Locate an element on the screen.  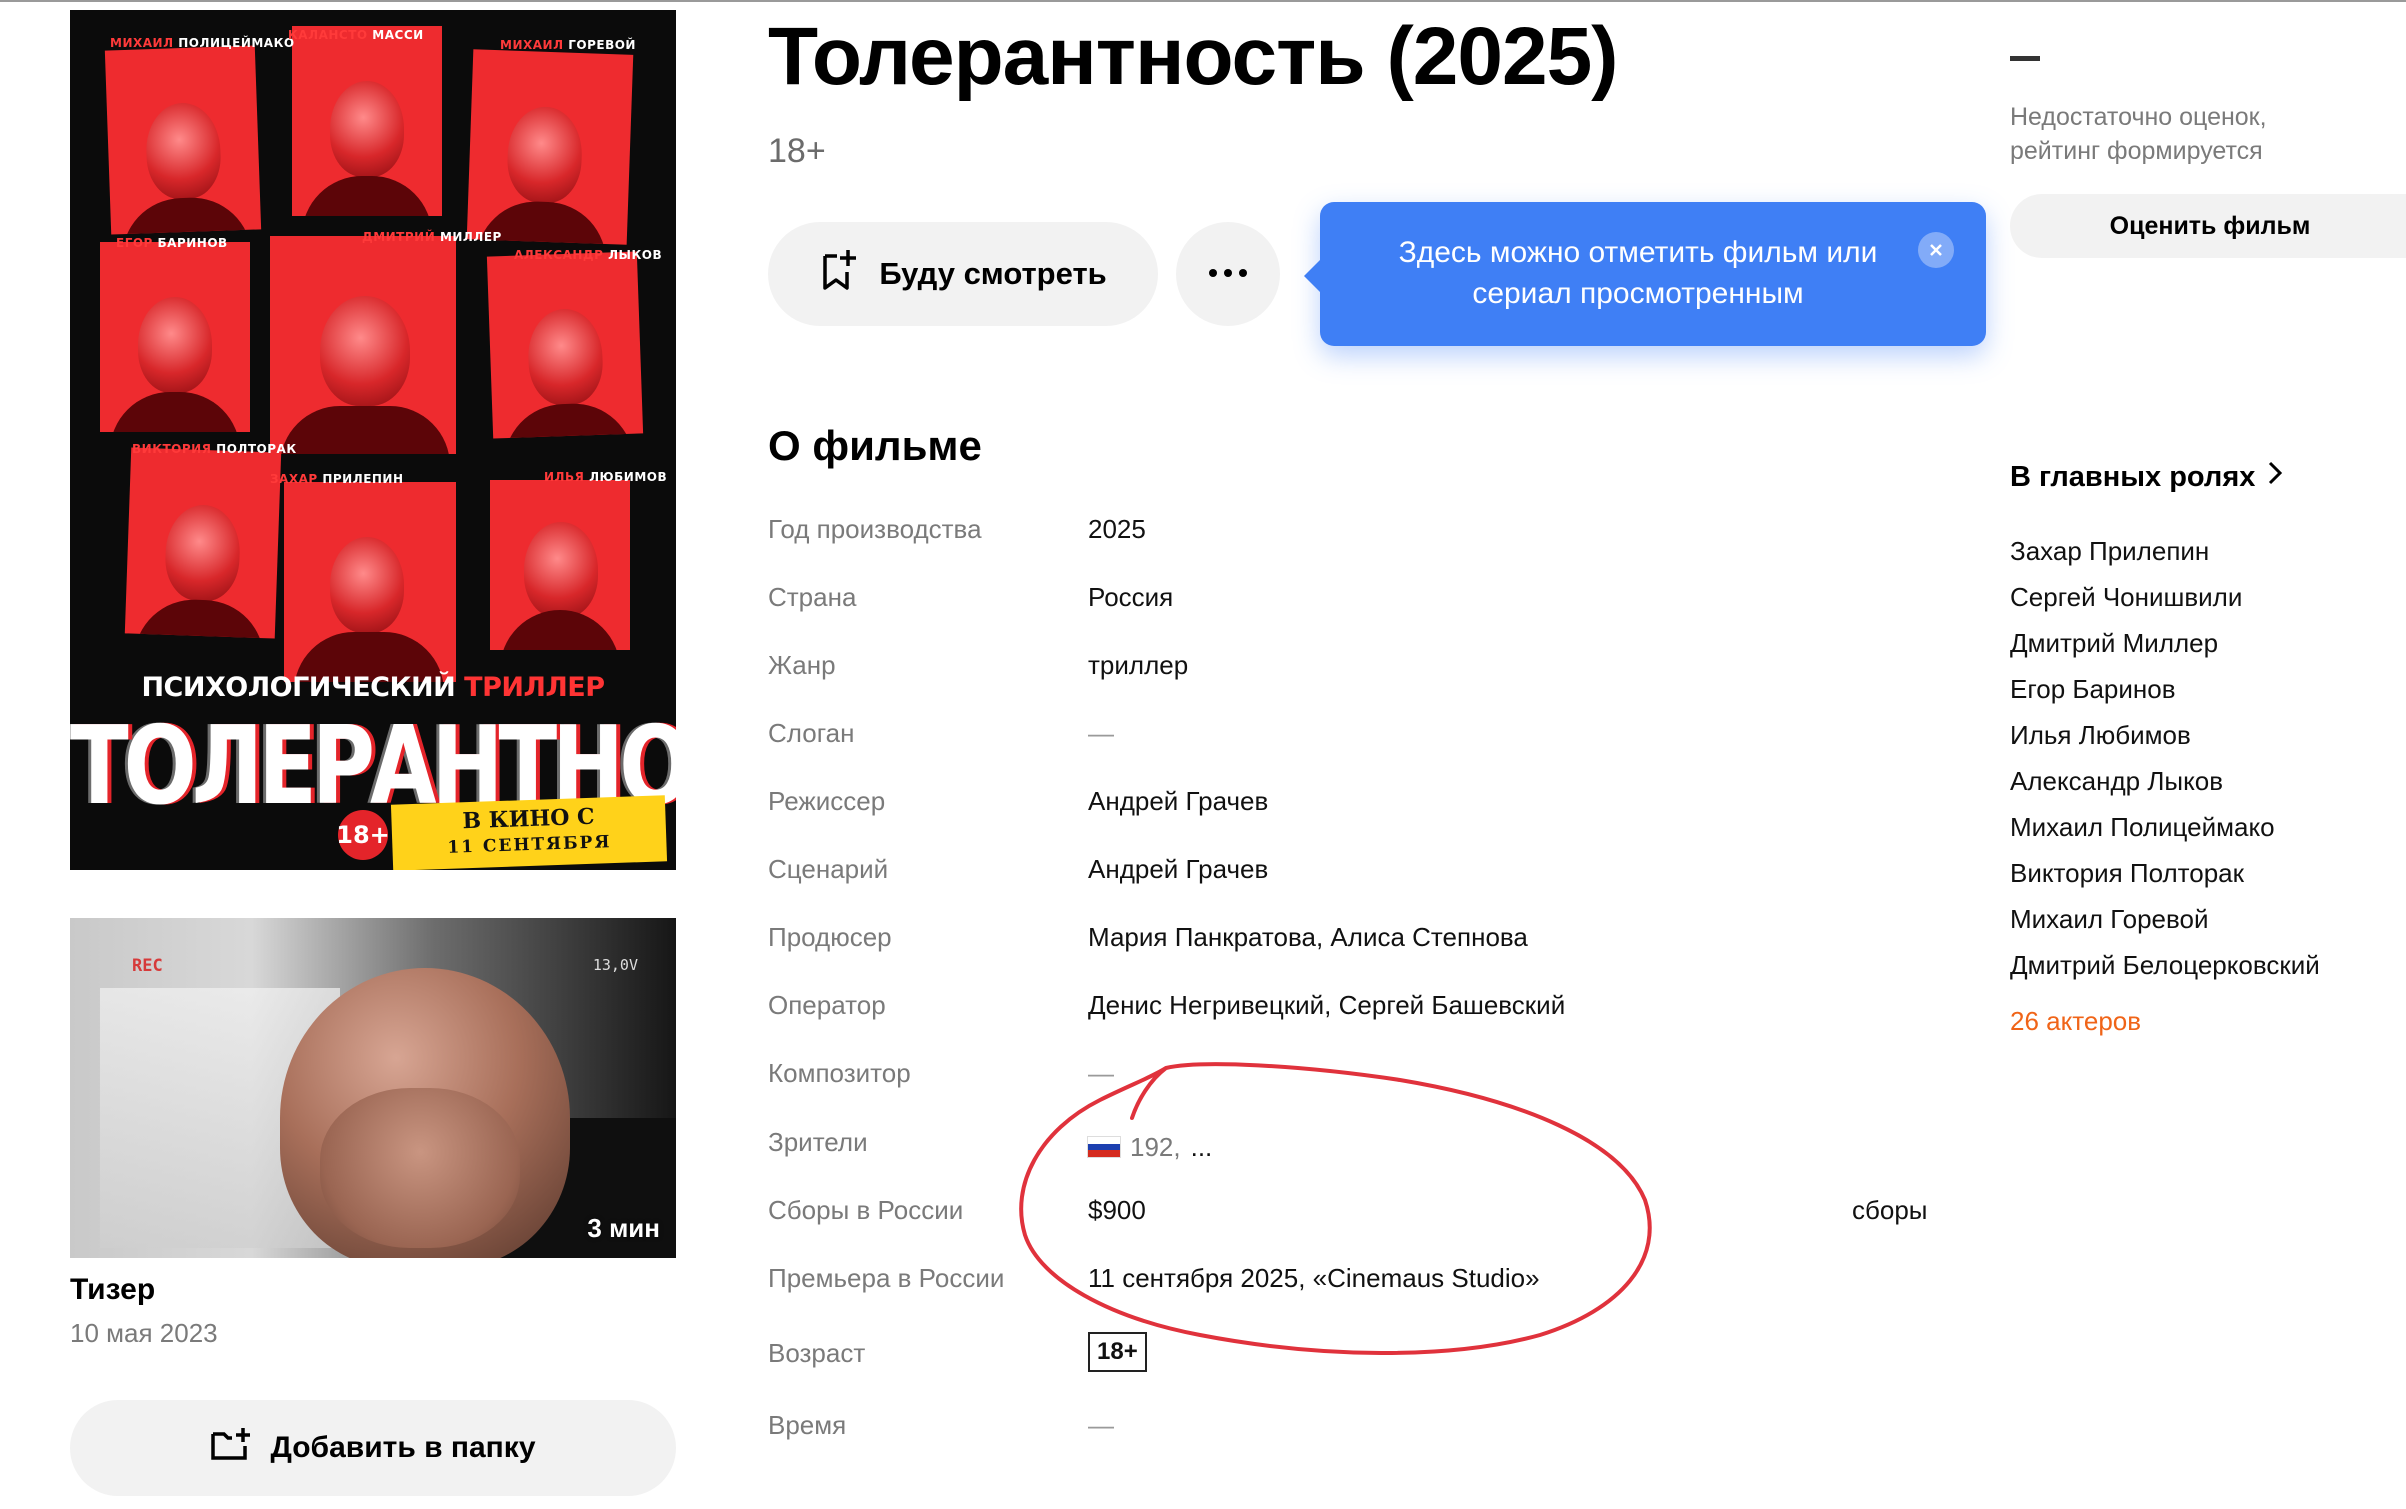
info-row-age: Возраст 18+ is located at coordinates (957, 1352).